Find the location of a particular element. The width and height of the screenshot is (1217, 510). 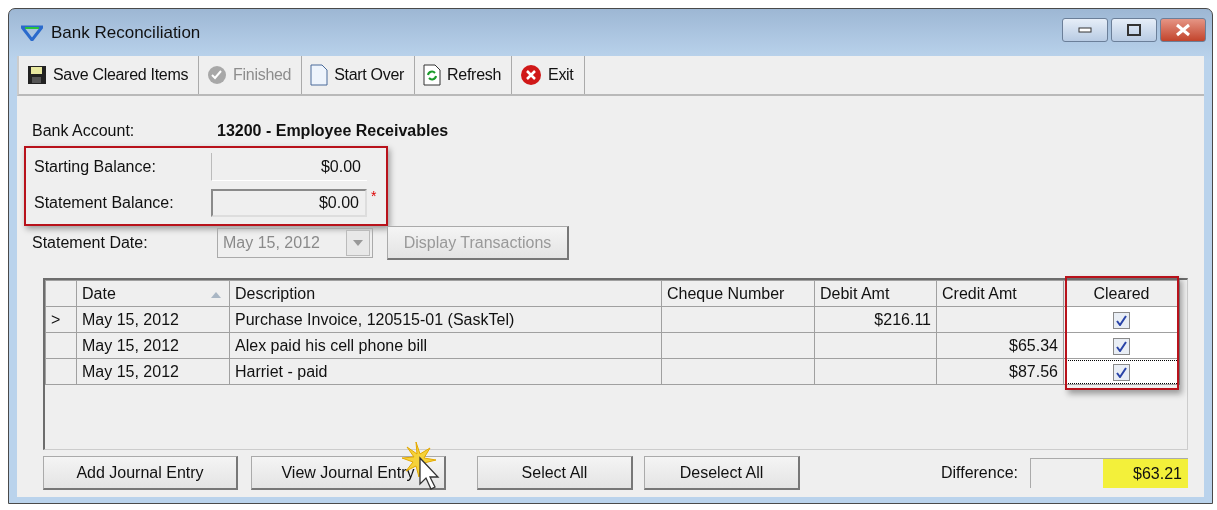

row-header: > is located at coordinates (61, 319).